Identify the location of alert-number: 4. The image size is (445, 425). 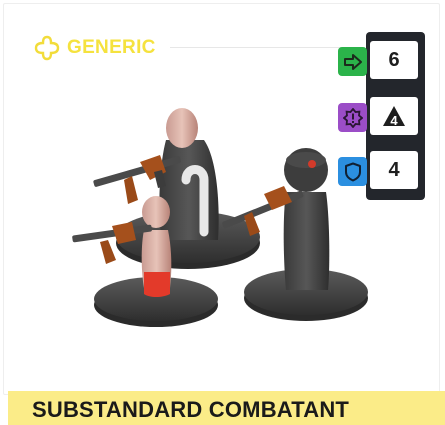
(394, 120).